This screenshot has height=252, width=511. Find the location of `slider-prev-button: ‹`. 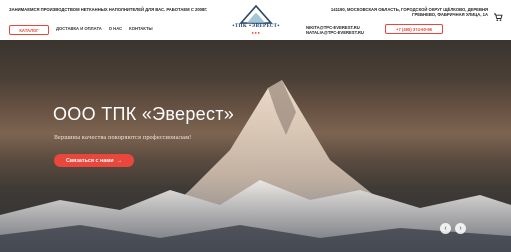

slider-prev-button: ‹ is located at coordinates (445, 228).